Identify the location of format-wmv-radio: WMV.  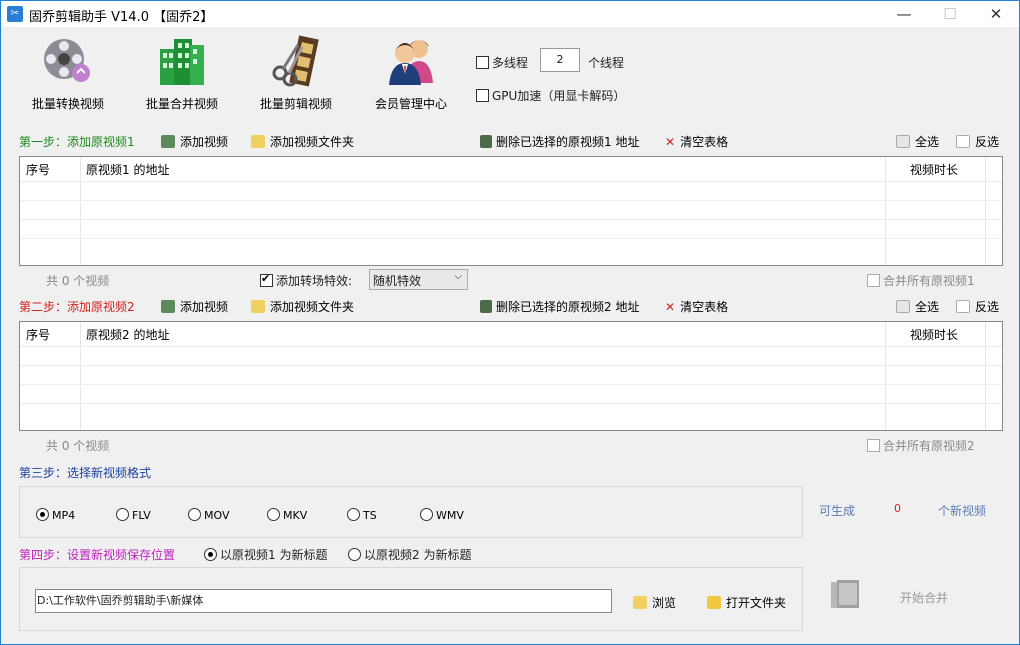
(442, 515).